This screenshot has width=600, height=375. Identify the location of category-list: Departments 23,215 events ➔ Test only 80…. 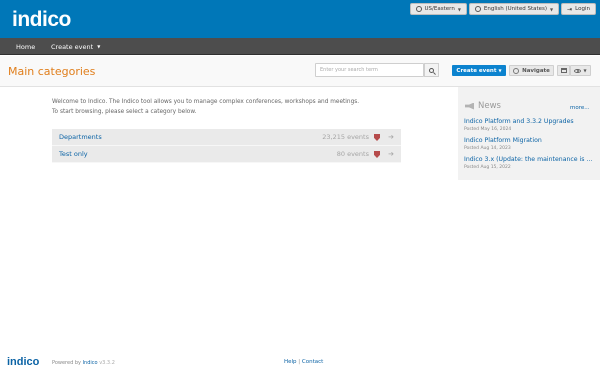
(226, 146).